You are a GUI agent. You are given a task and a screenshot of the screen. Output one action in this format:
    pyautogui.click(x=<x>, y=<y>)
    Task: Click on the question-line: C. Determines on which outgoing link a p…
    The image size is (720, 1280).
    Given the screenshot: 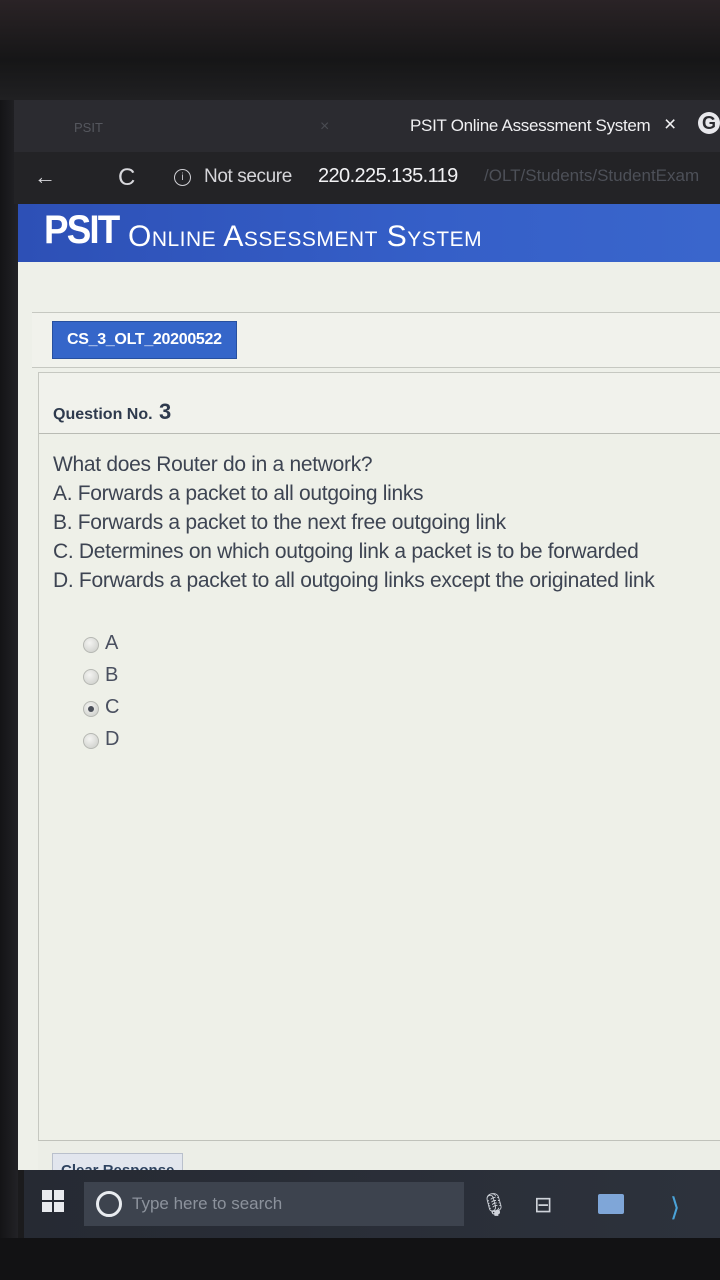 What is the action you would take?
    pyautogui.click(x=346, y=551)
    